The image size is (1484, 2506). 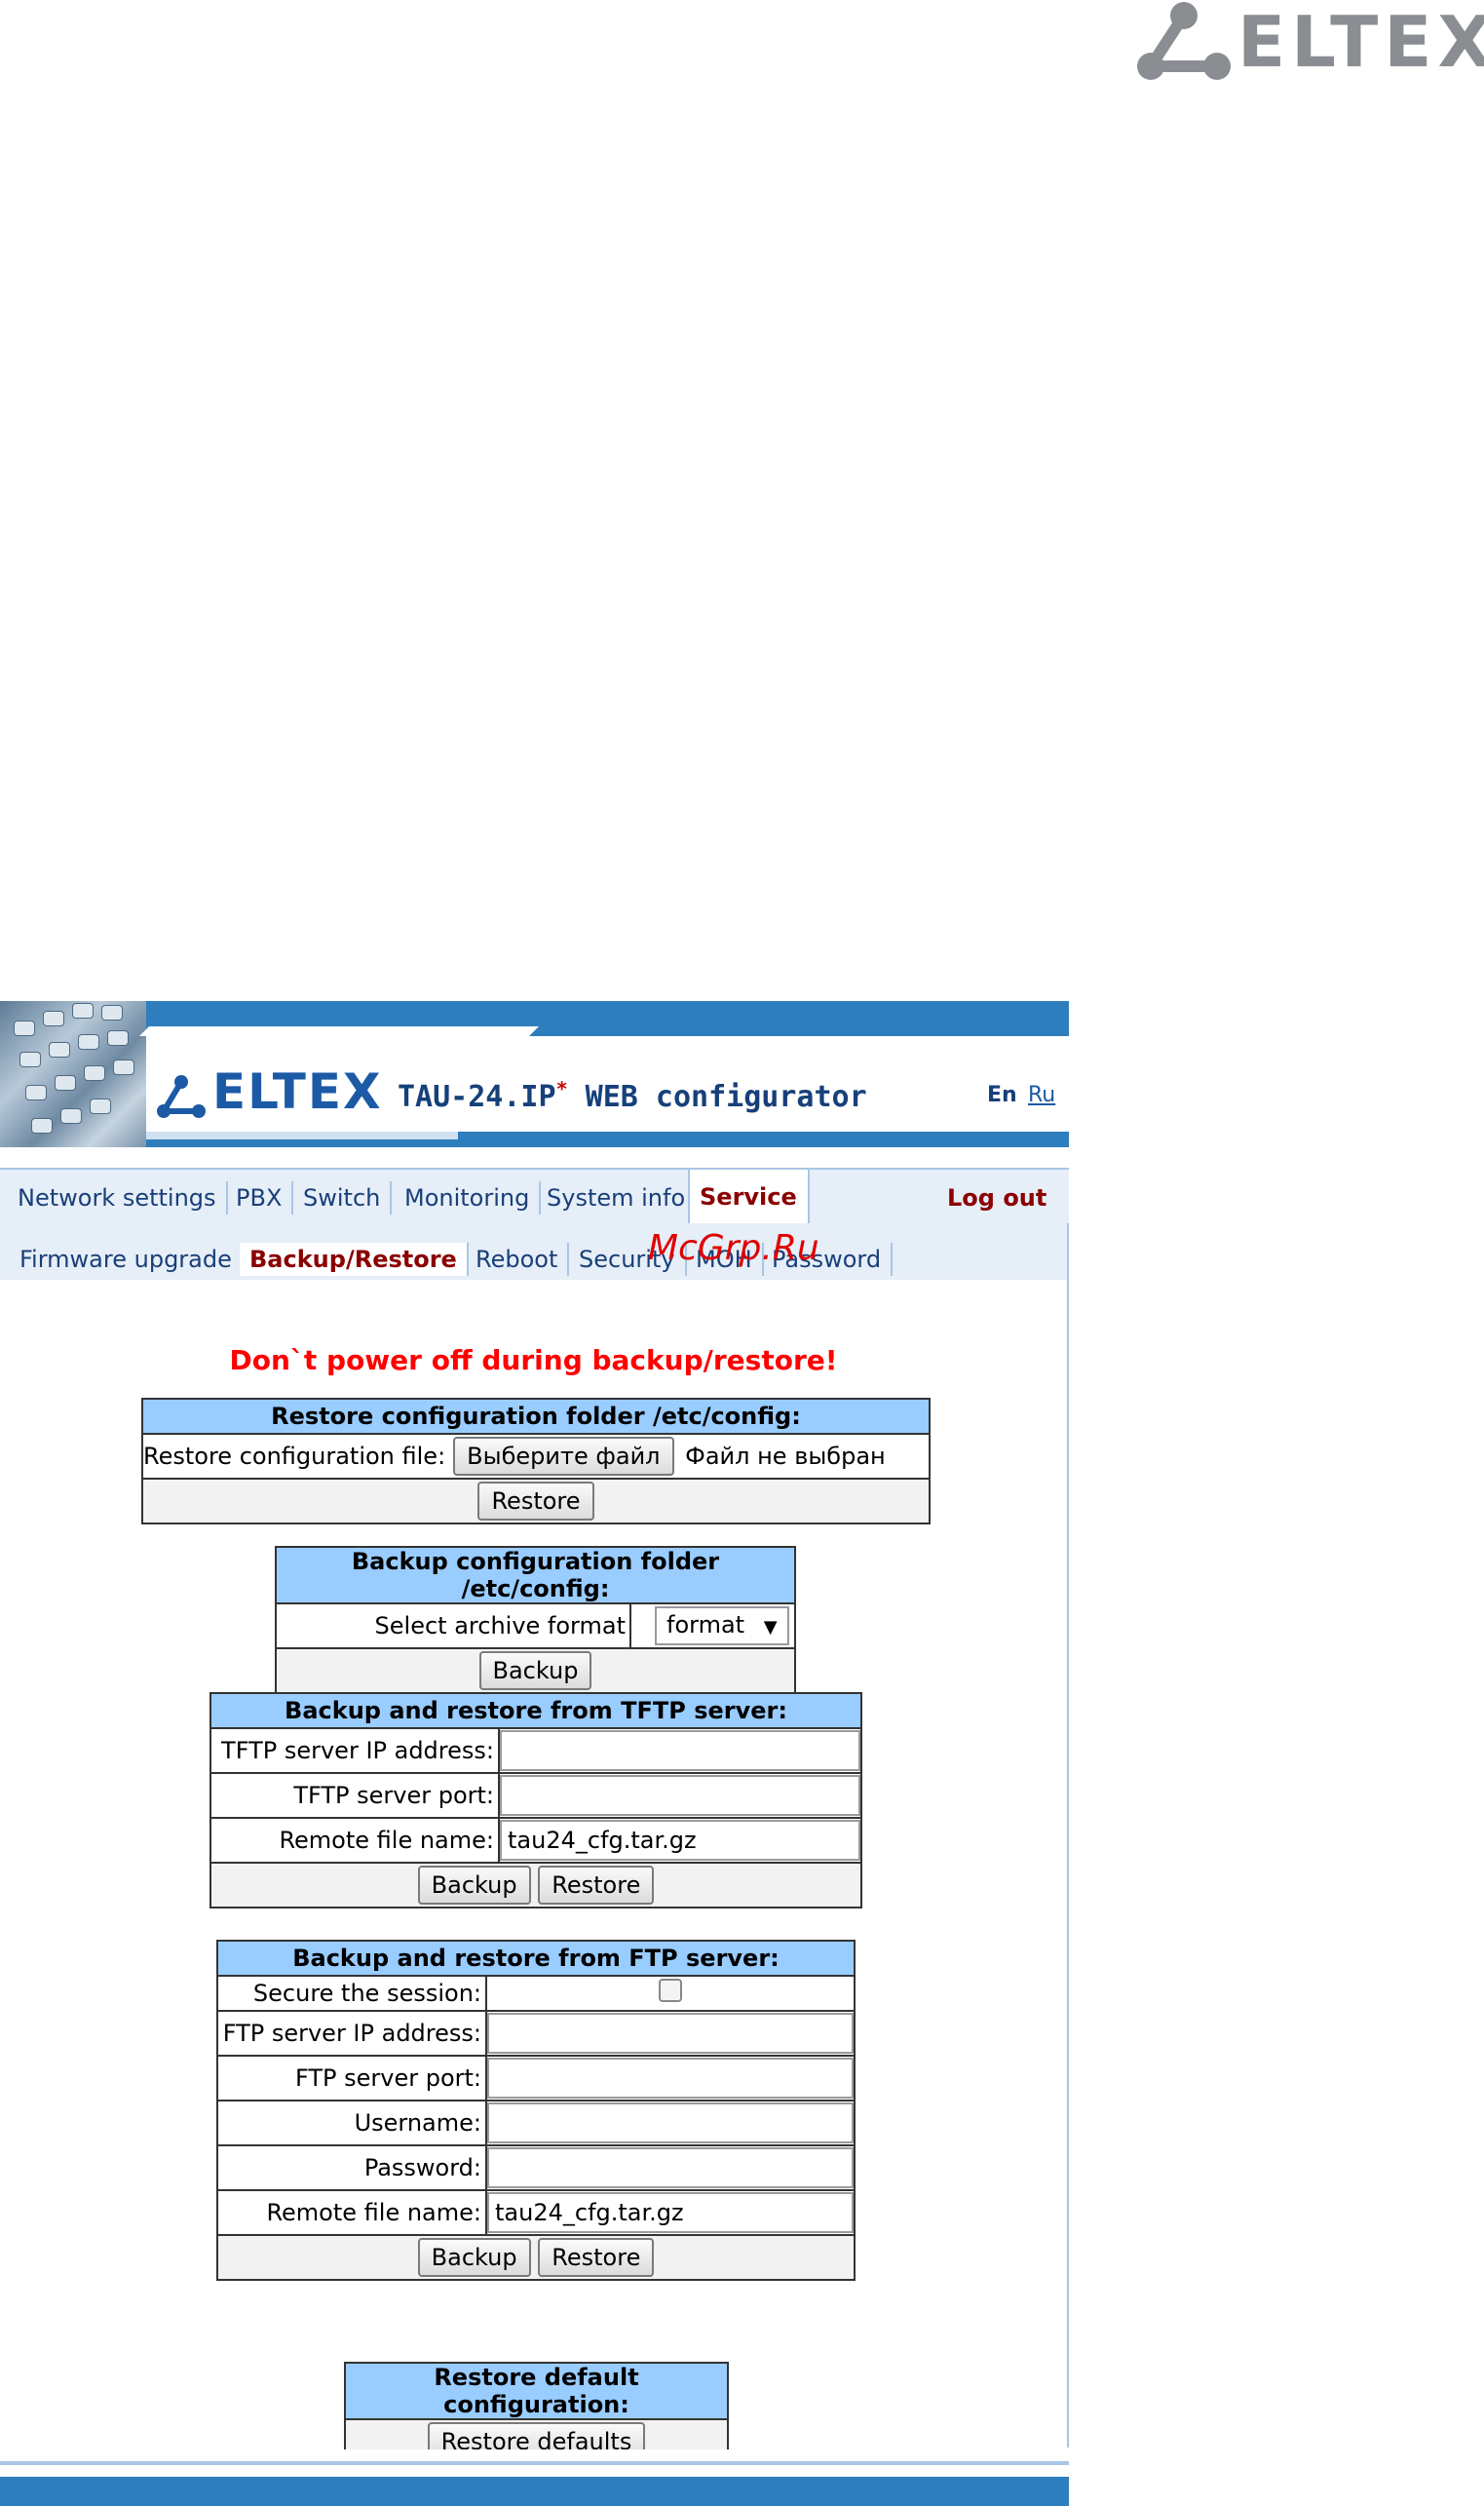 I want to click on menu-pbx: PBX, so click(x=260, y=1197).